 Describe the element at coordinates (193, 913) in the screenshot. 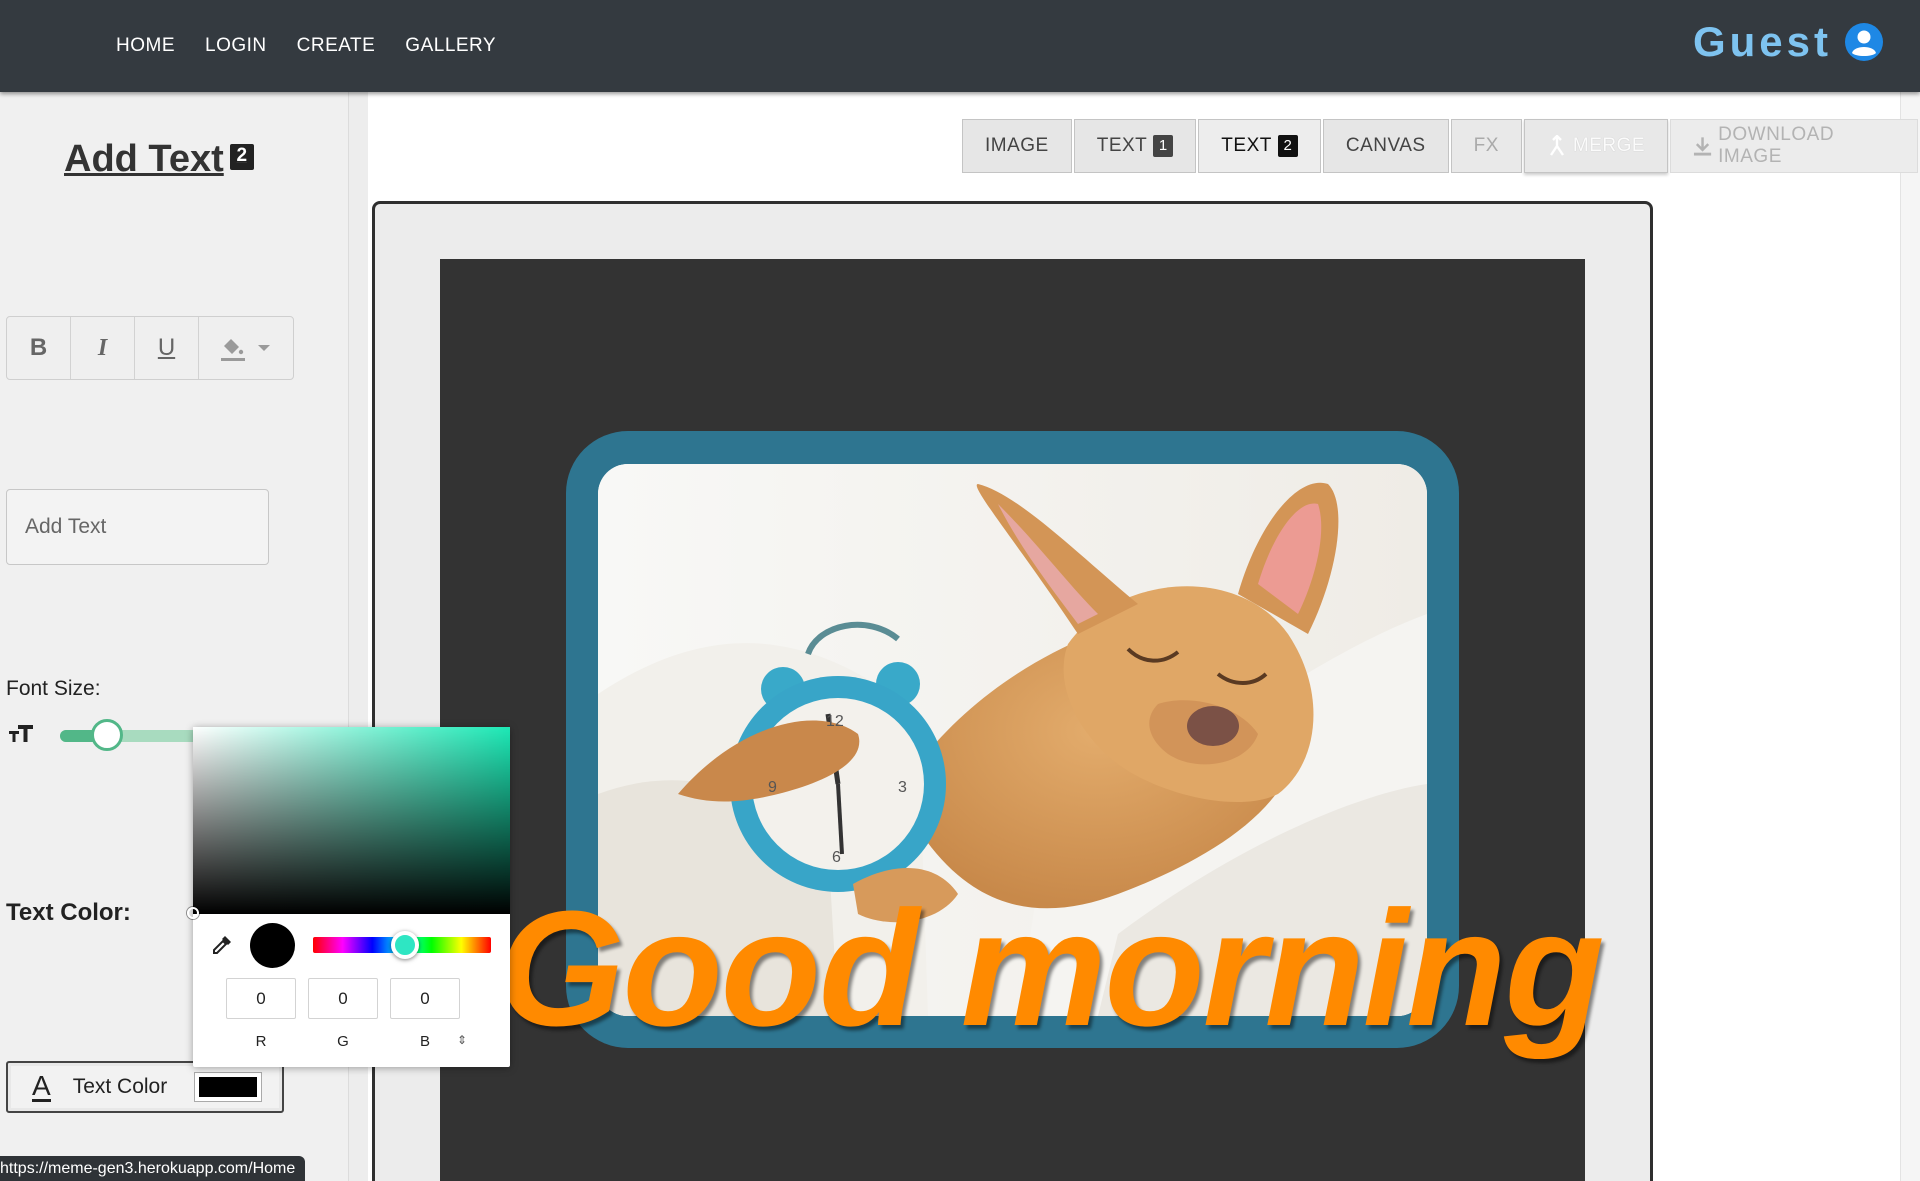

I see `saturation-cursor` at that location.